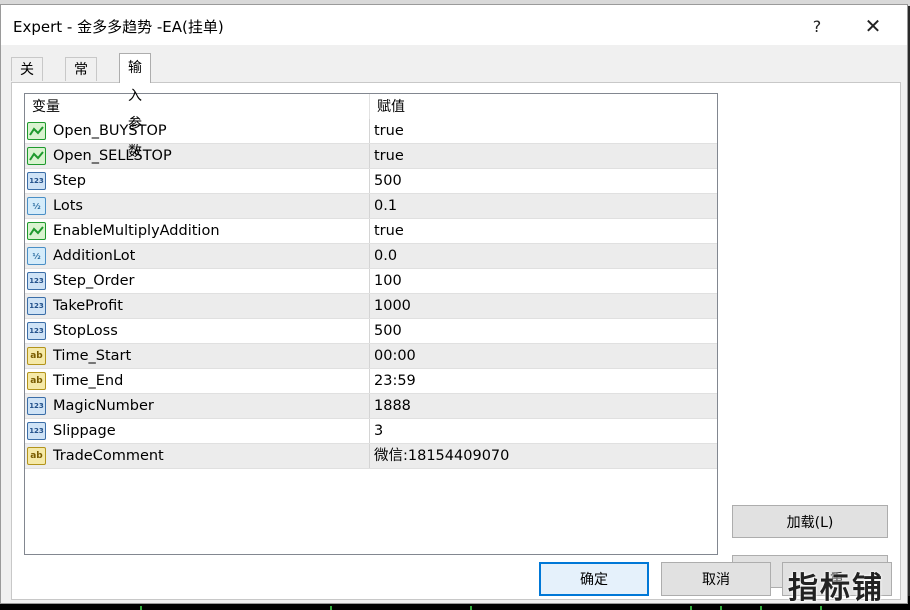 Image resolution: width=910 pixels, height=610 pixels. What do you see at coordinates (810, 521) in the screenshot?
I see `load-button: 加载(L)` at bounding box center [810, 521].